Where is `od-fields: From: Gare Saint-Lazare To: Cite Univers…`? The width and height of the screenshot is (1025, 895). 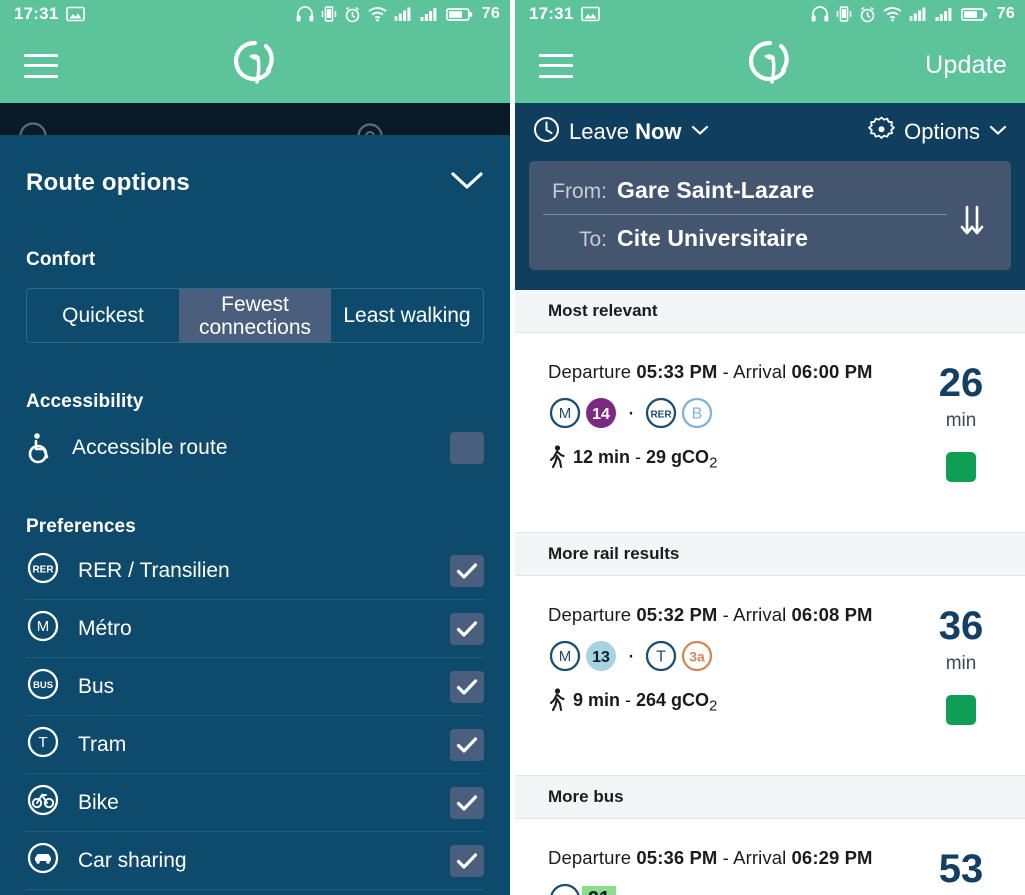 od-fields: From: Gare Saint-Lazare To: Cite Univers… is located at coordinates (745, 214).